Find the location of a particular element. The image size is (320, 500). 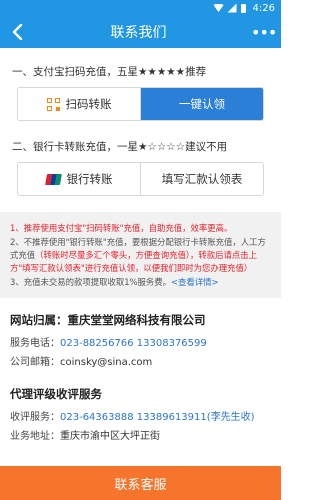

alipay-button-row: 扫码转账 一键认领 is located at coordinates (140, 104).